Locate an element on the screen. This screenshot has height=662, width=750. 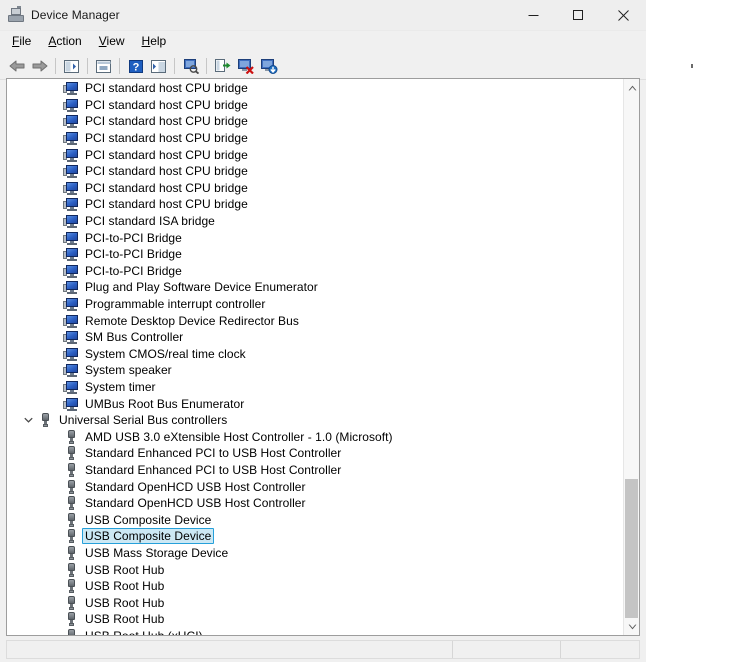
status-panel-secondary is located at coordinates (507, 649).